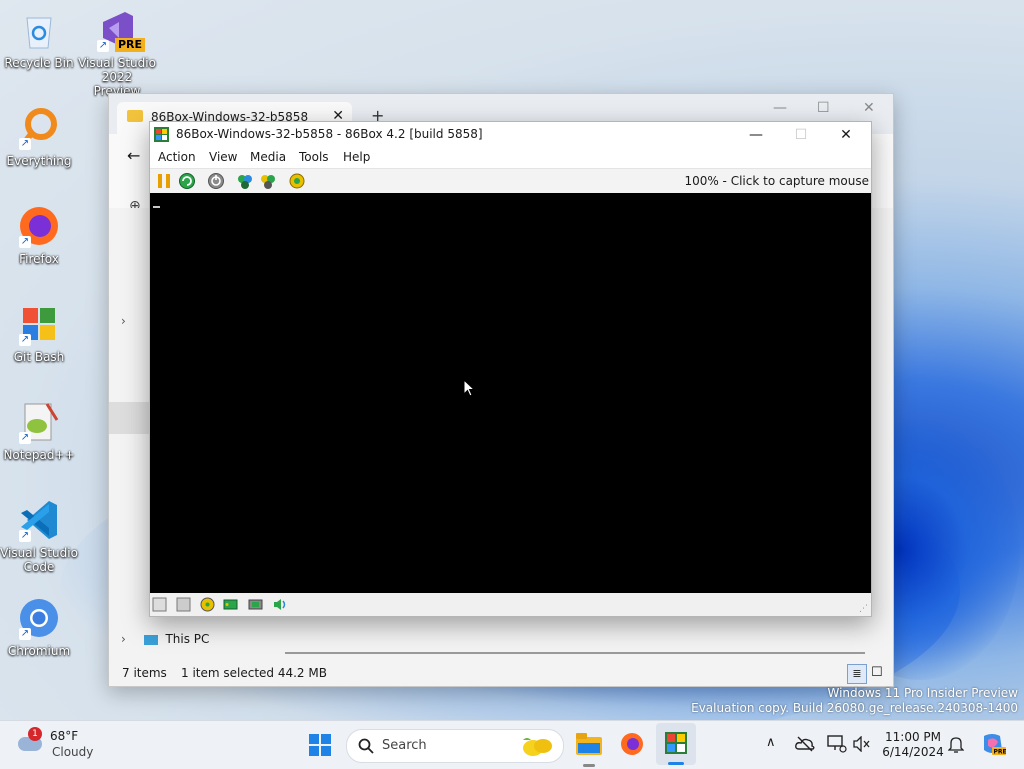 The width and height of the screenshot is (1024, 769). I want to click on sidebar-item-label: This PC, so click(187, 639).